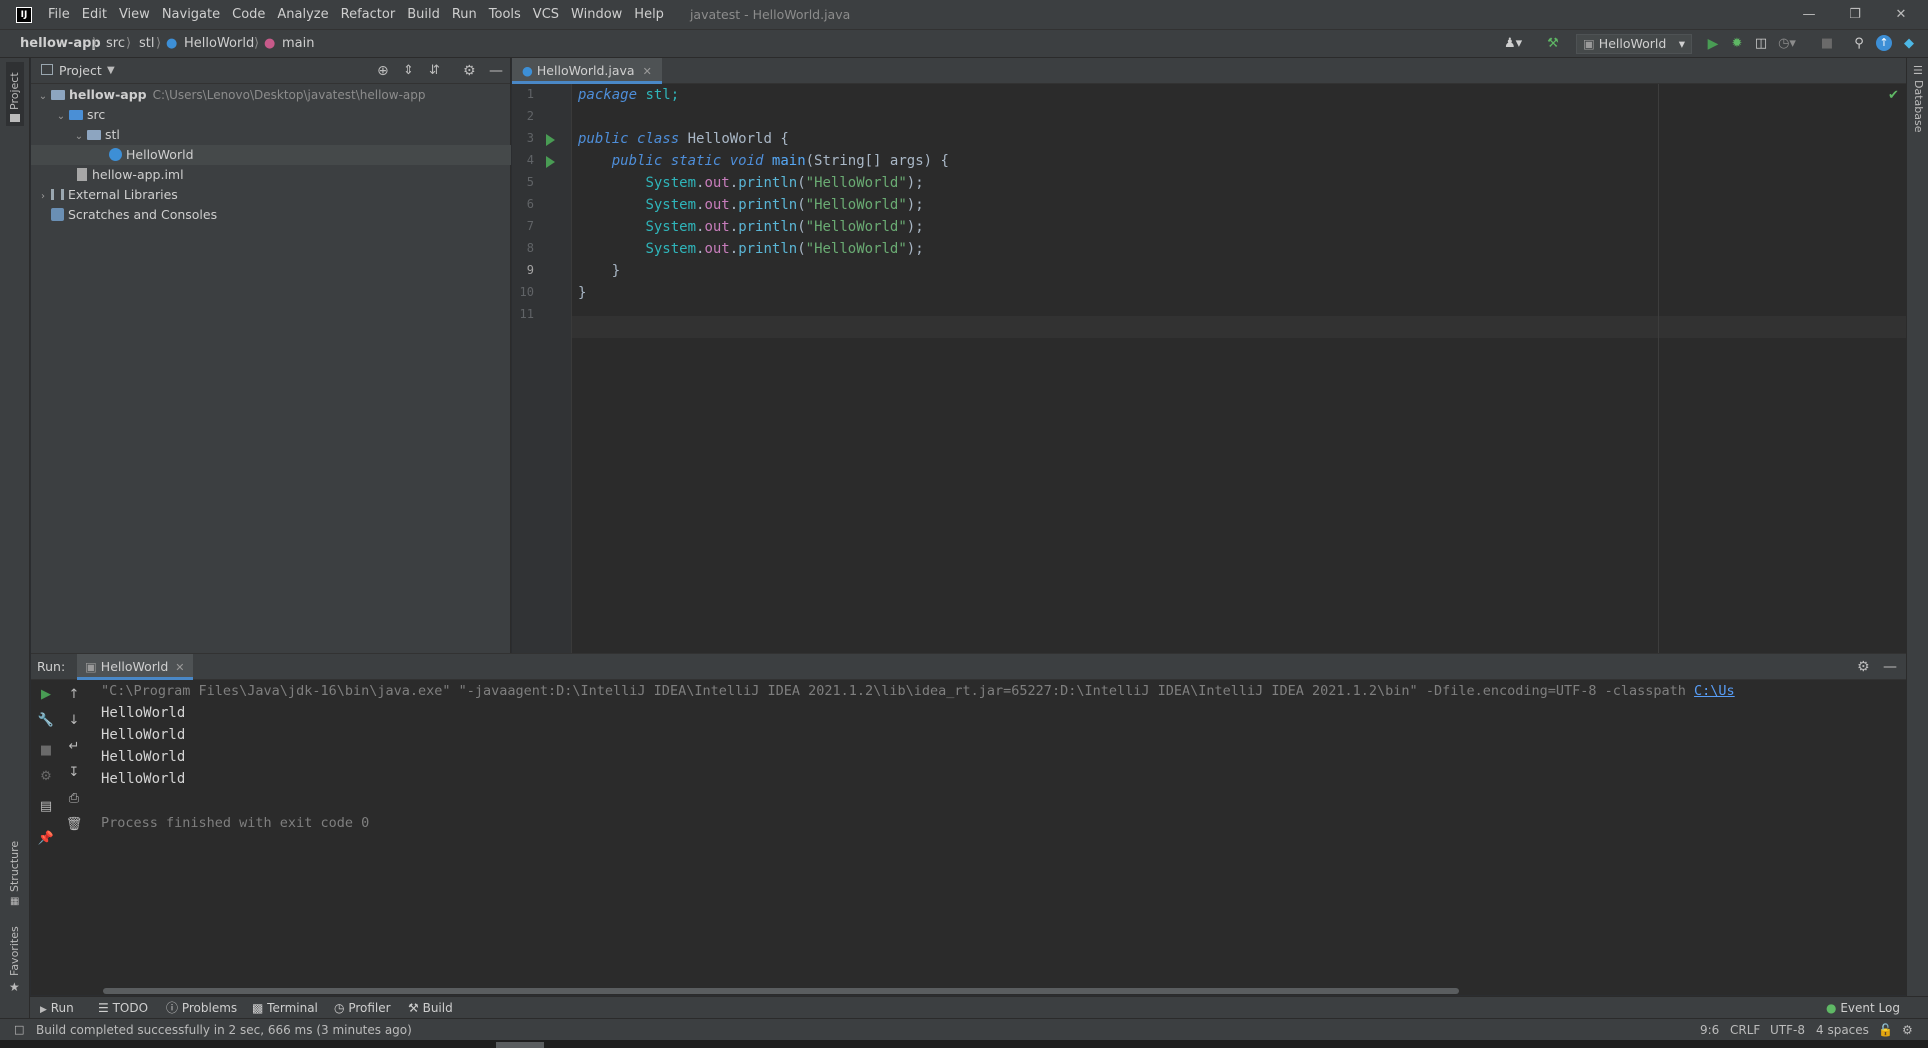 The width and height of the screenshot is (1928, 1048). Describe the element at coordinates (582, 293) in the screenshot. I see `code-line-10: }` at that location.